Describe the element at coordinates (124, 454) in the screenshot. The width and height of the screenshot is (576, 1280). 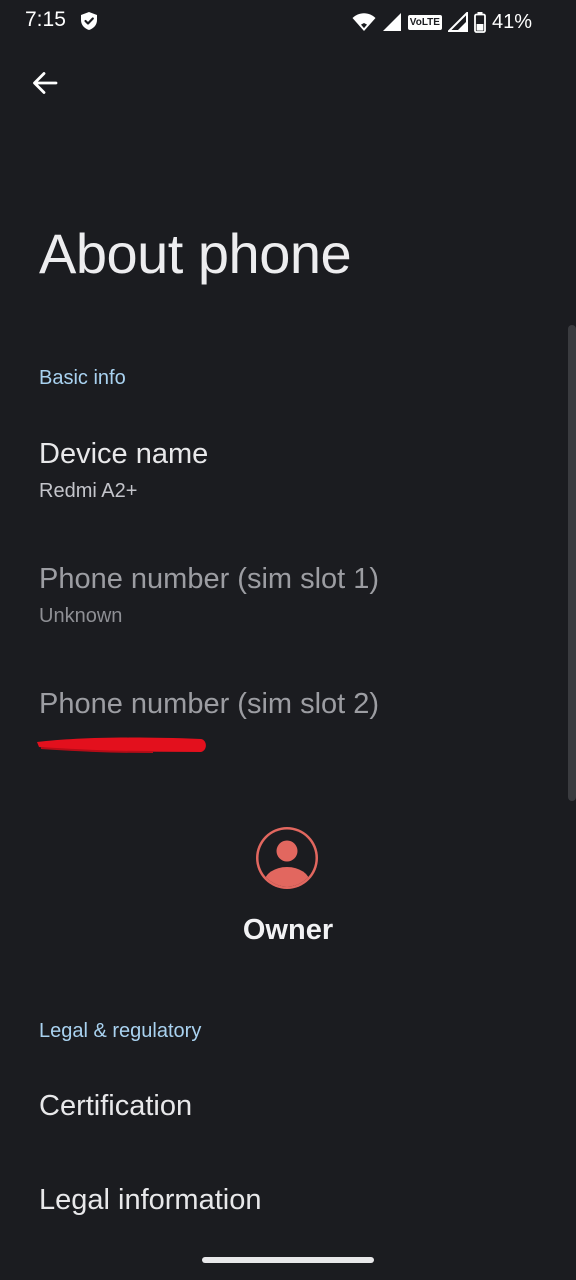
I see `device-name-title: Device name` at that location.